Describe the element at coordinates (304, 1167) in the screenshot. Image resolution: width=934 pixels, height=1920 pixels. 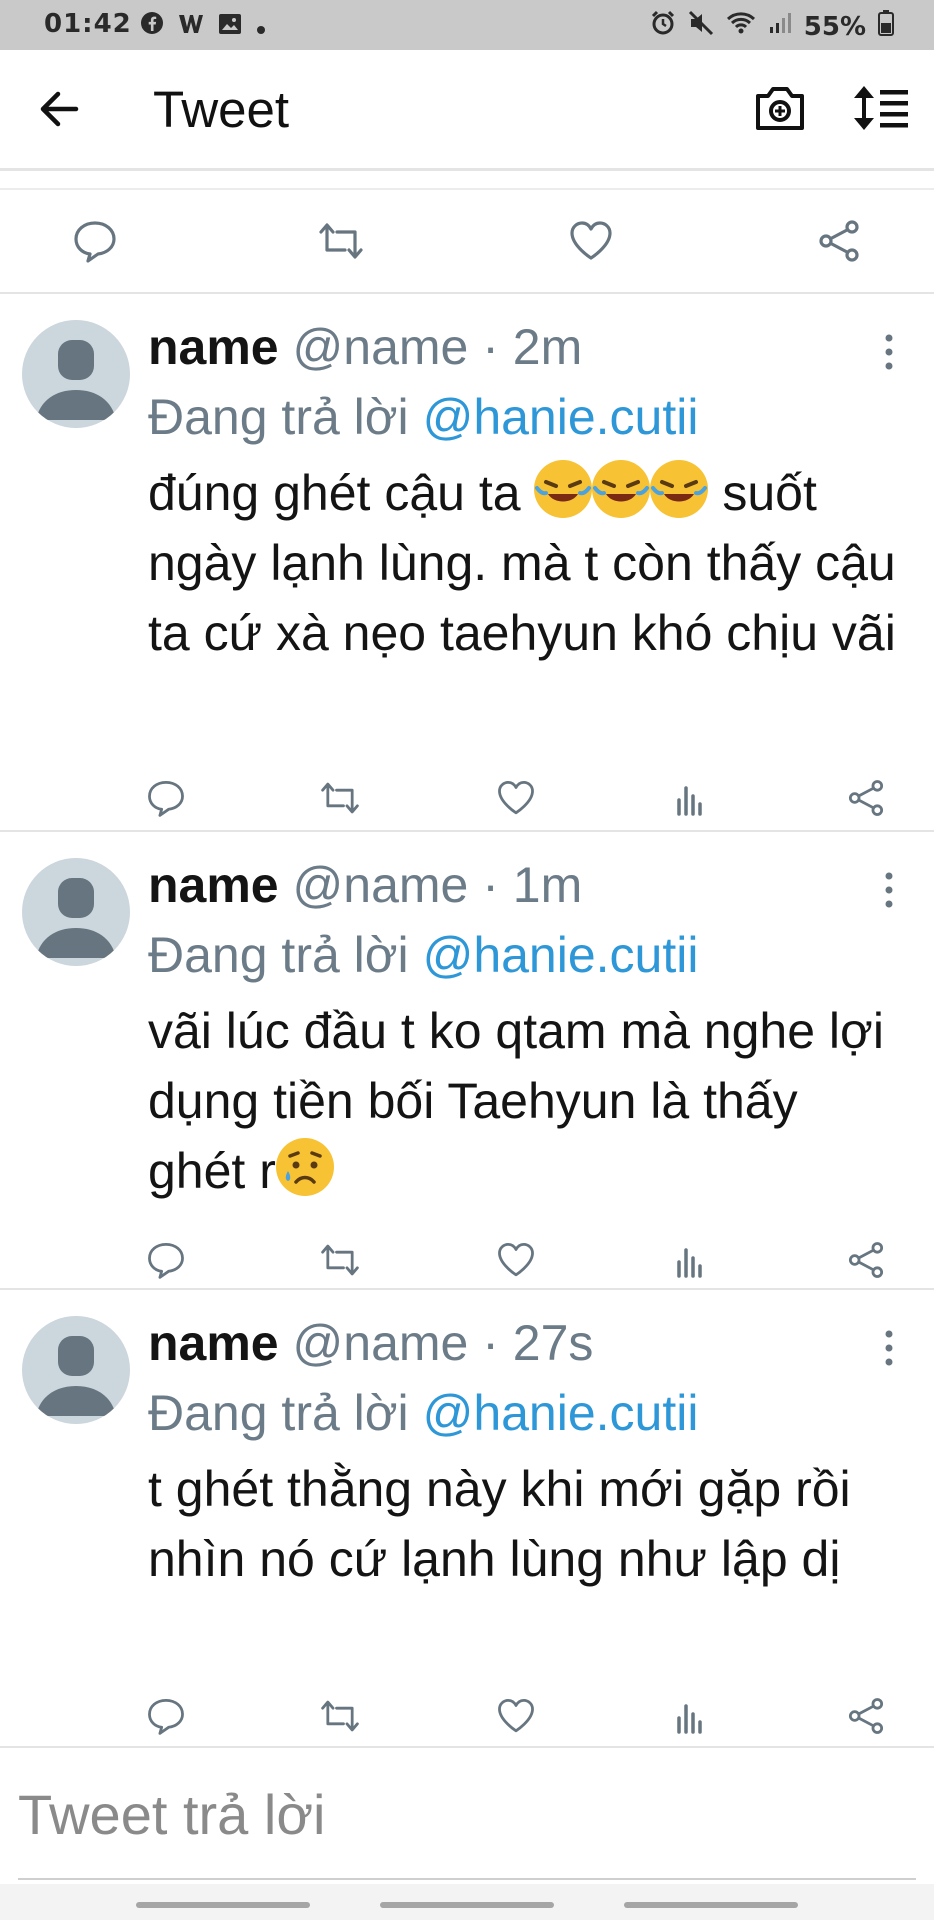
I see `sad-tear-emoji` at that location.